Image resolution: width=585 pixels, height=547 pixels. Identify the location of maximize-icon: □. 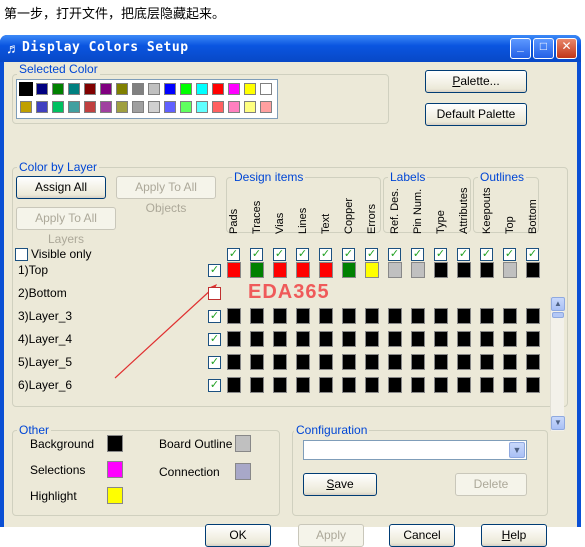
(543, 48).